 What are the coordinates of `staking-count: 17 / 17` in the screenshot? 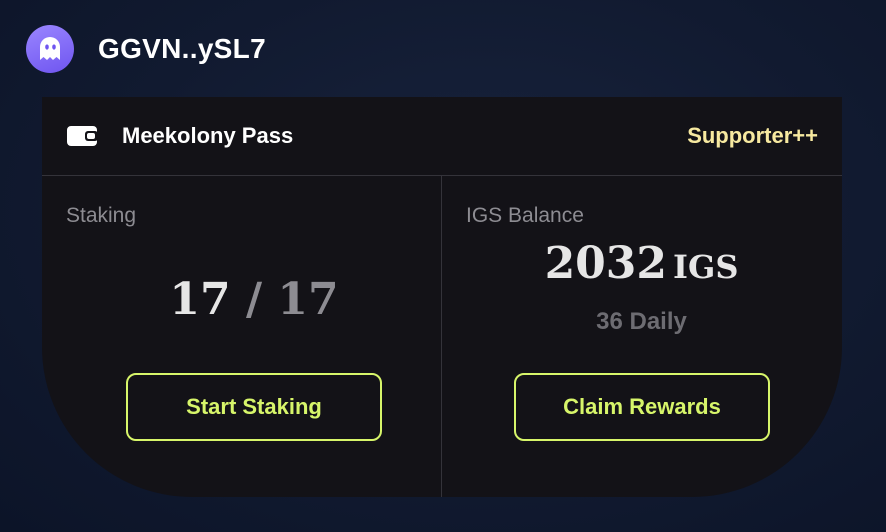 It's located at (254, 299).